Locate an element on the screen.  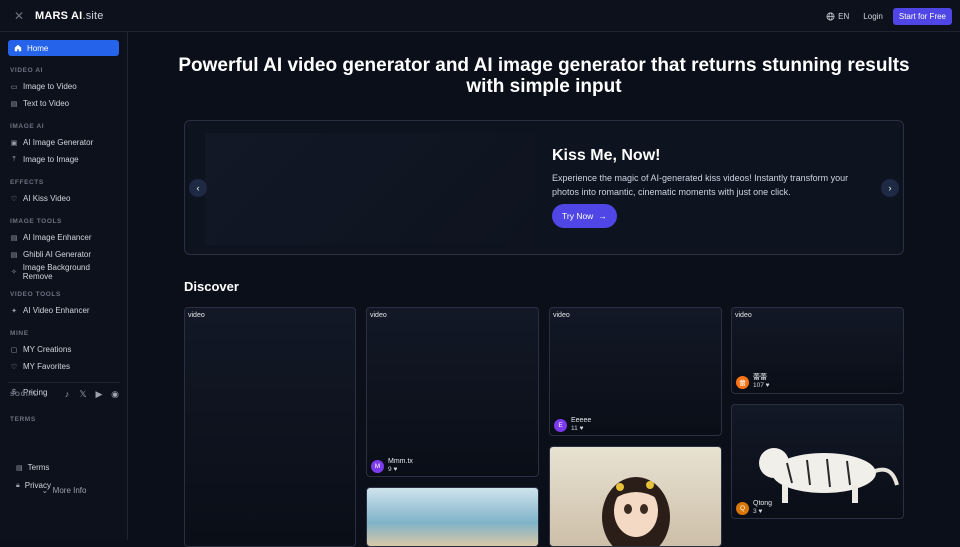
sidebar-item-label: Image Background Remove is located at coordinates (56, 271).